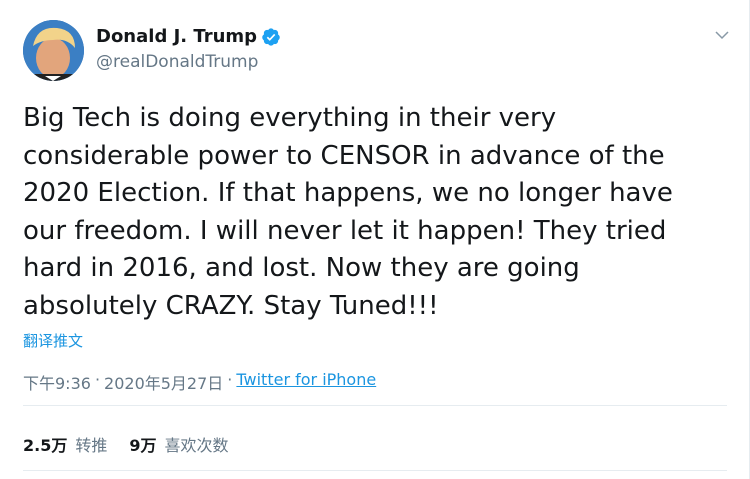  I want to click on user-handle: @realDonaldTrump, so click(177, 62).